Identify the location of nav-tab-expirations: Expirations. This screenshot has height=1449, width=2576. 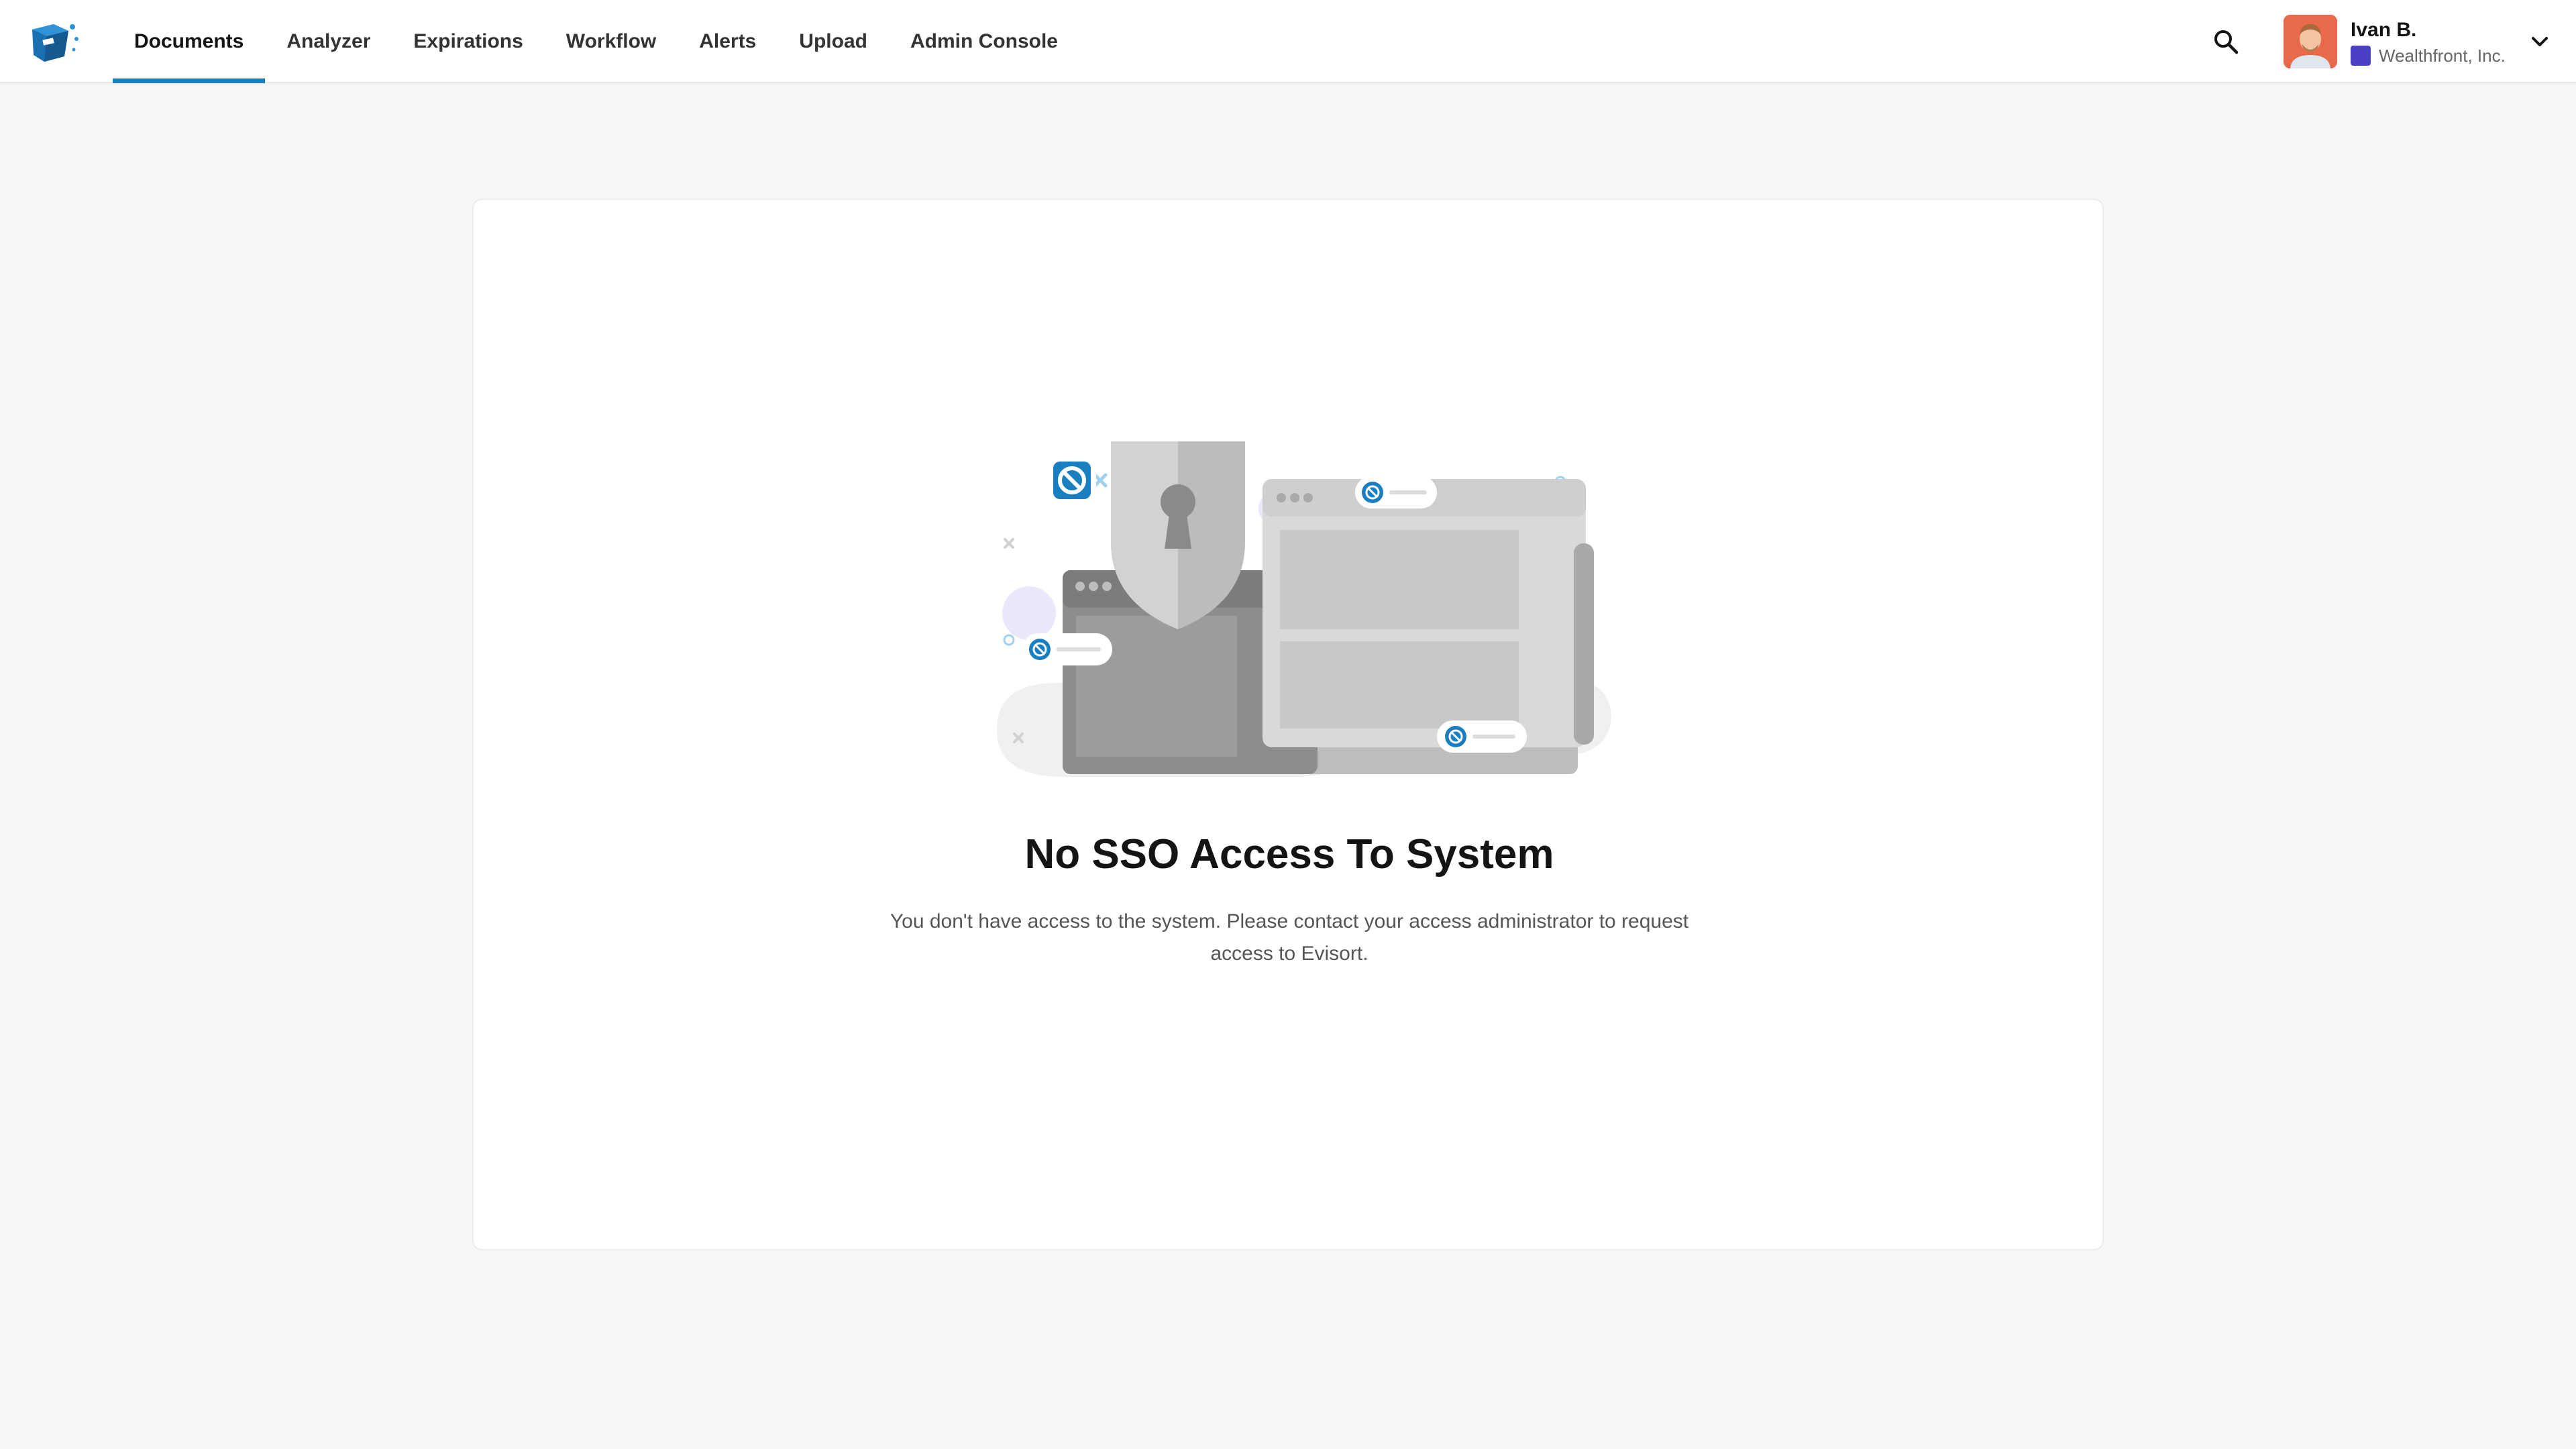
(468, 41).